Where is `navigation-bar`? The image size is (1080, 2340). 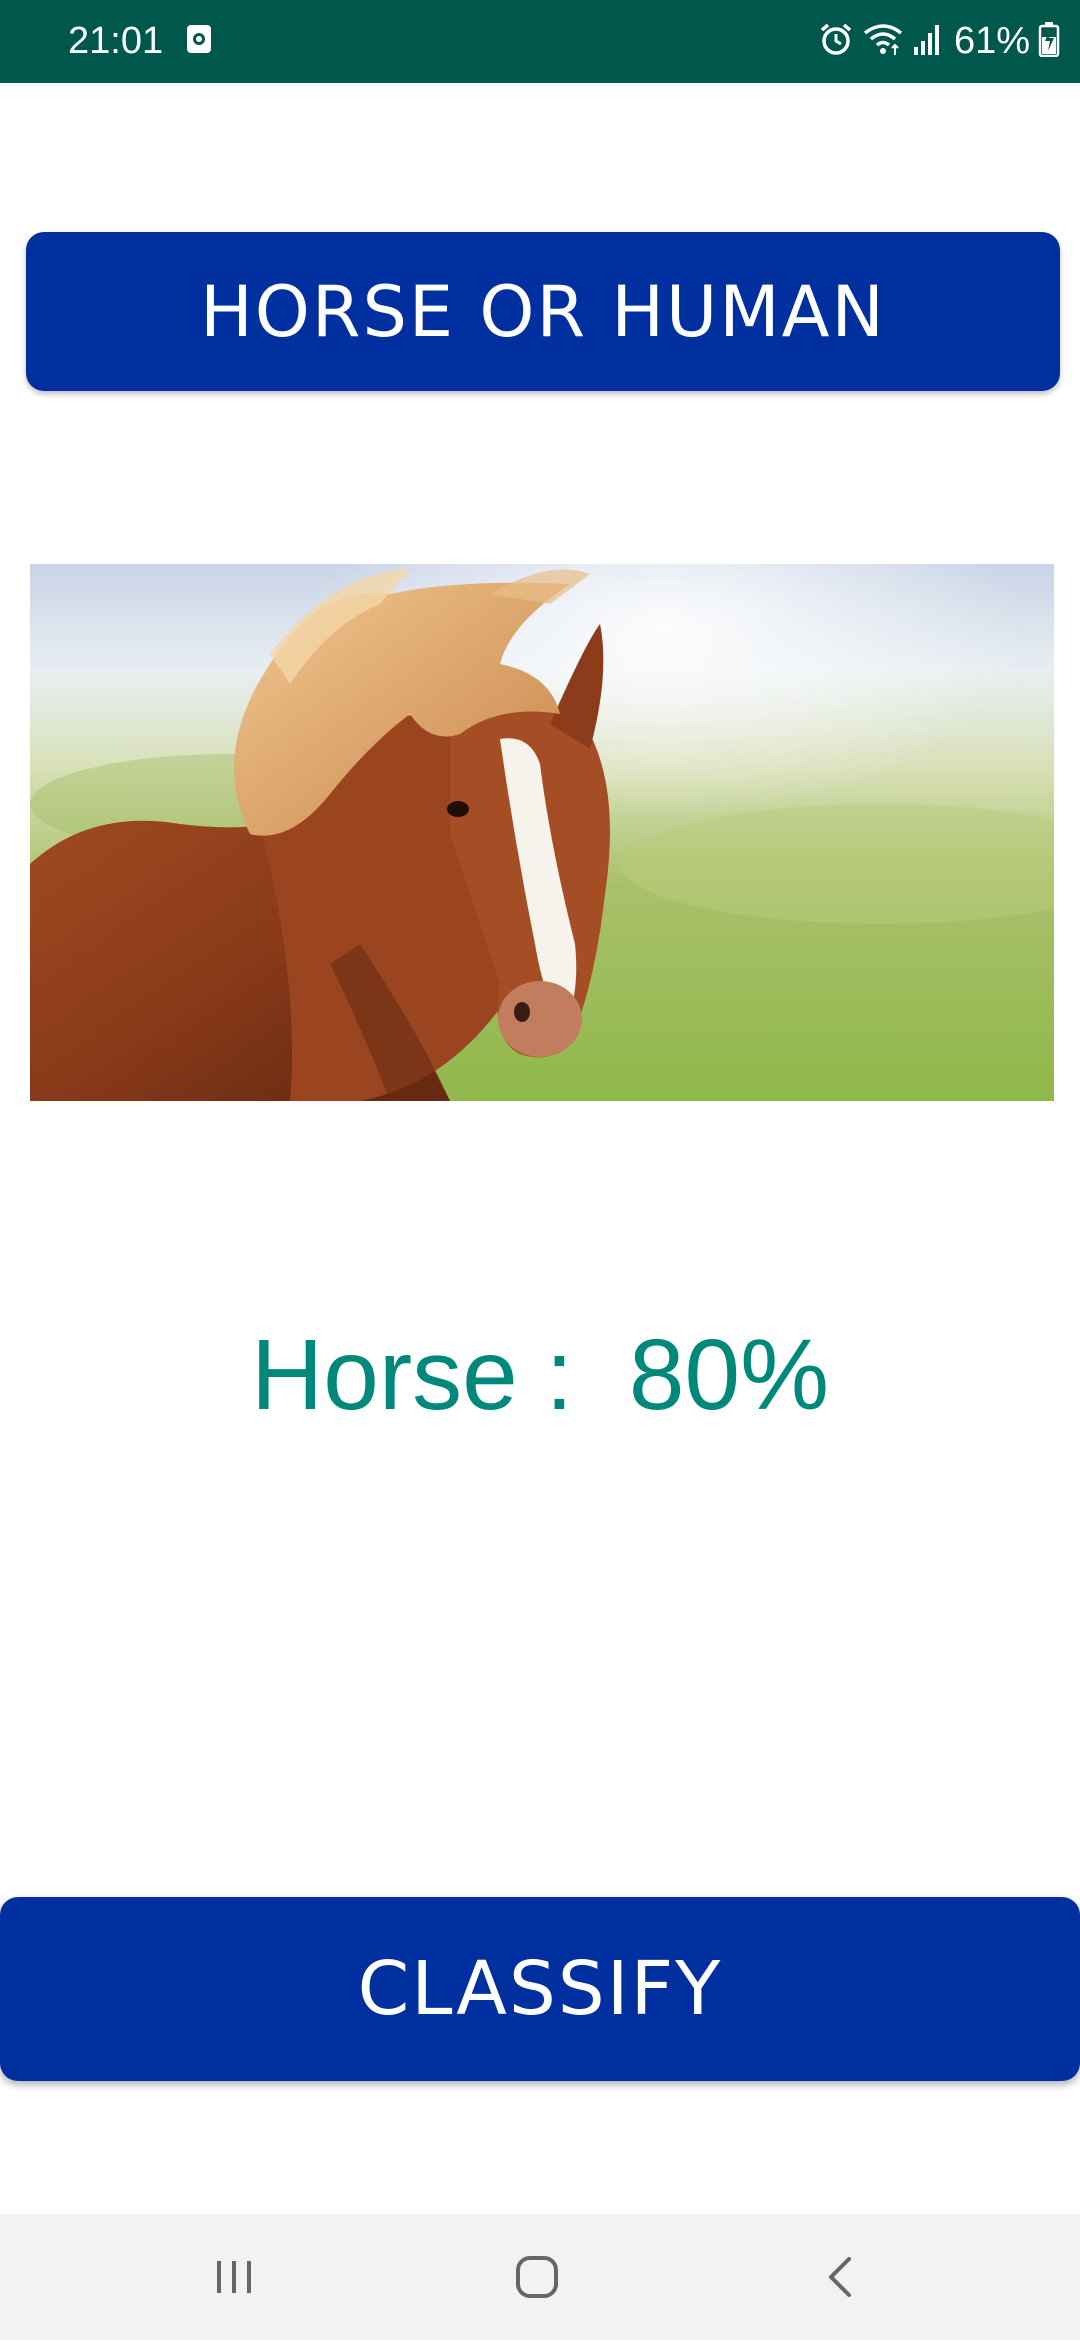
navigation-bar is located at coordinates (540, 2277).